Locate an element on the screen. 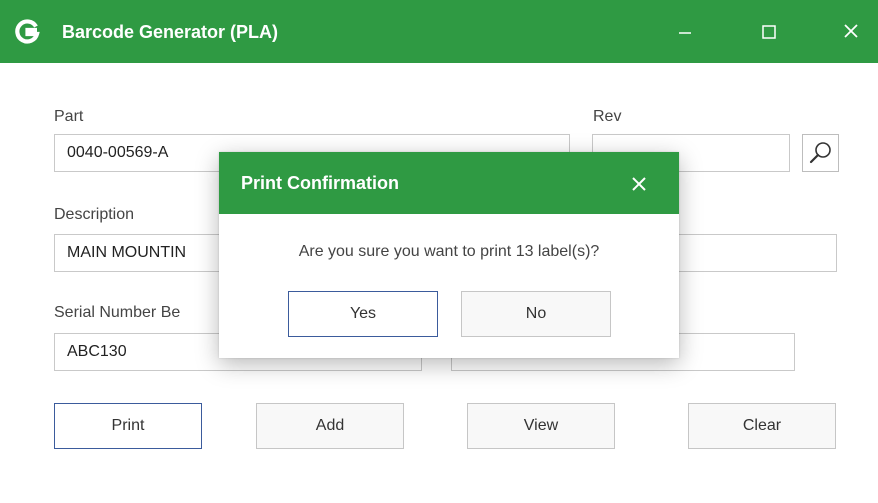  clear-button: Clear is located at coordinates (762, 426).